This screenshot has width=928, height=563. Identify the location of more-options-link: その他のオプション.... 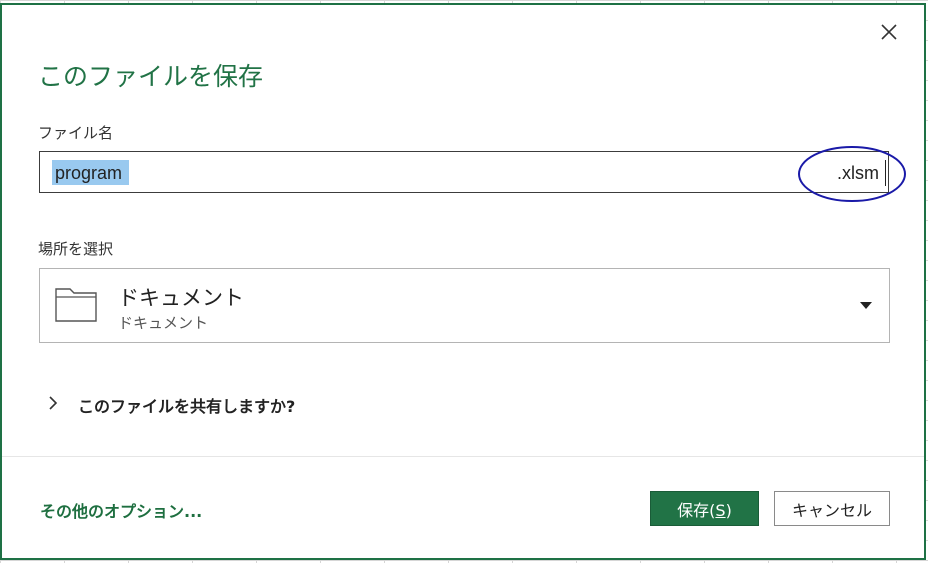
(121, 510).